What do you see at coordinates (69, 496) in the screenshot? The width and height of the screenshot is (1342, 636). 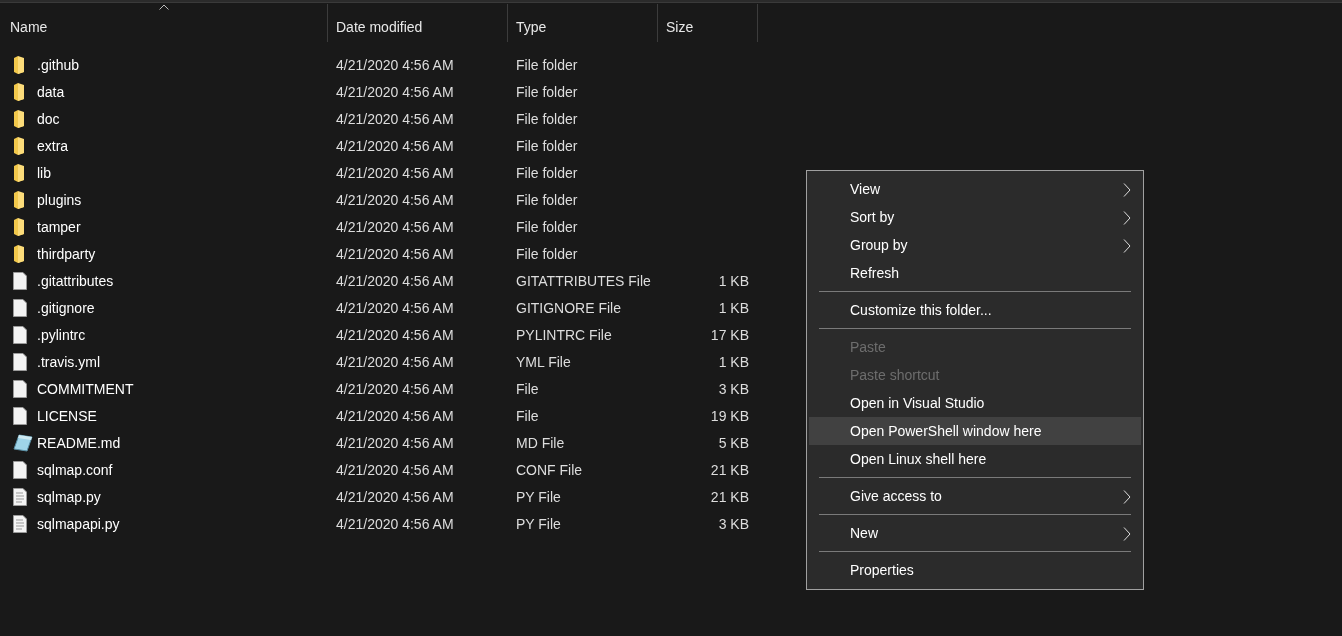 I see `file-name: sqlmap.py` at bounding box center [69, 496].